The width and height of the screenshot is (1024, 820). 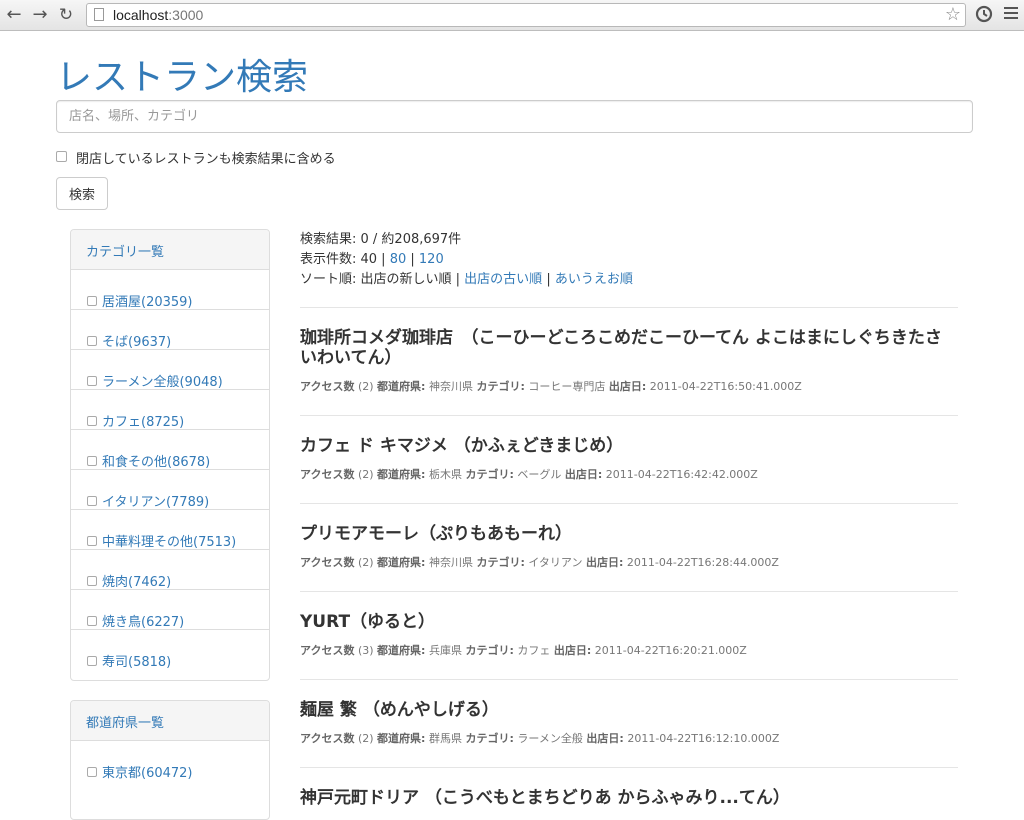 I want to click on include-closed-checkbox, so click(x=61, y=156).